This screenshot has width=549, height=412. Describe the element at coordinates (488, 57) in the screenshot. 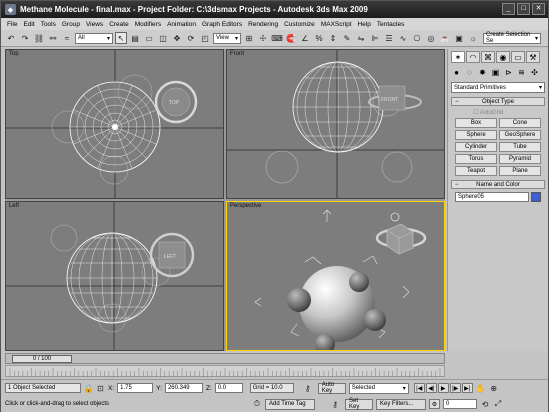

I see `hierarchy-tab-icon: ⌘` at that location.